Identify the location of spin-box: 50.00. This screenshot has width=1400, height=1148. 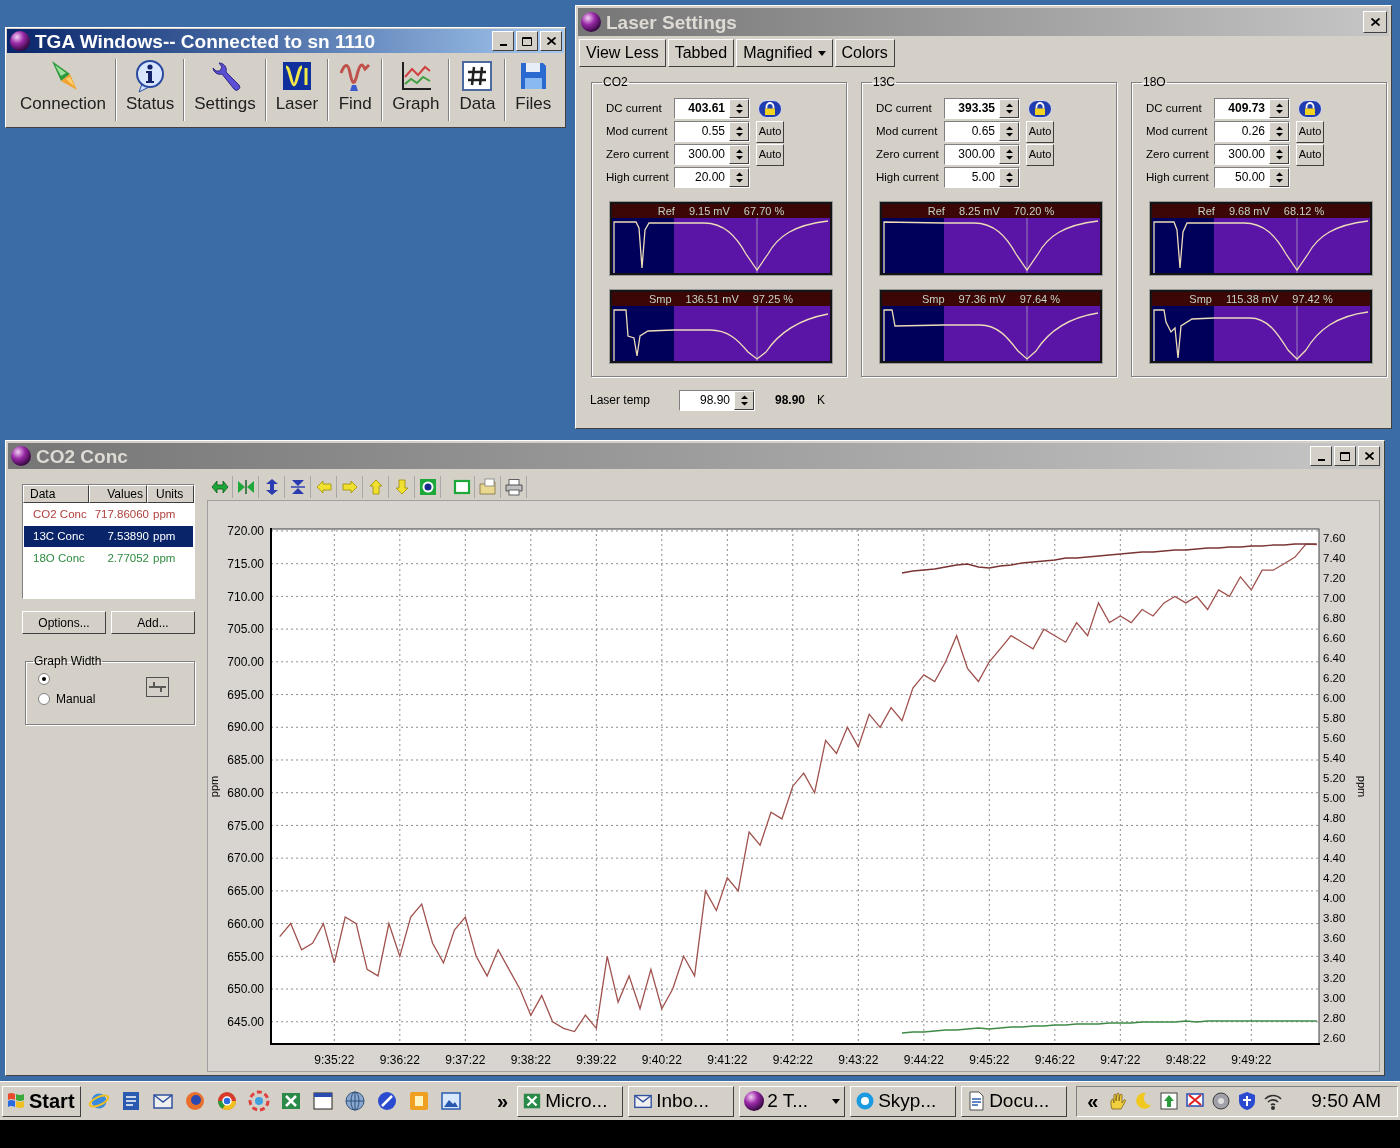
(1252, 177).